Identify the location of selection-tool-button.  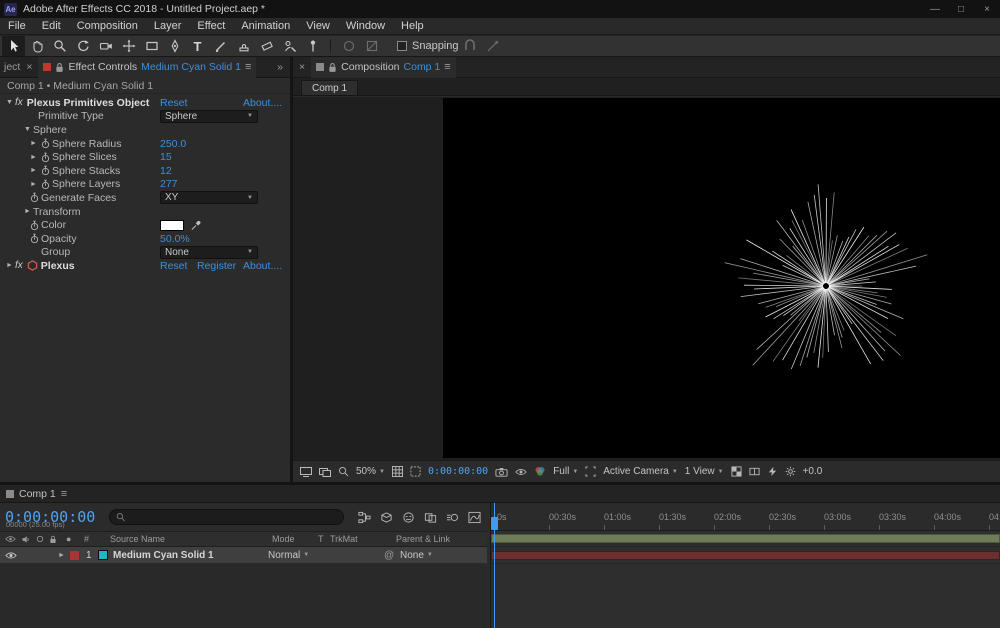
(13, 46).